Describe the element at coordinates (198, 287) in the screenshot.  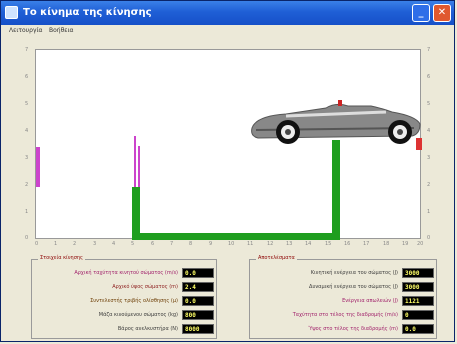
I see `param-value-field: 2.4` at that location.